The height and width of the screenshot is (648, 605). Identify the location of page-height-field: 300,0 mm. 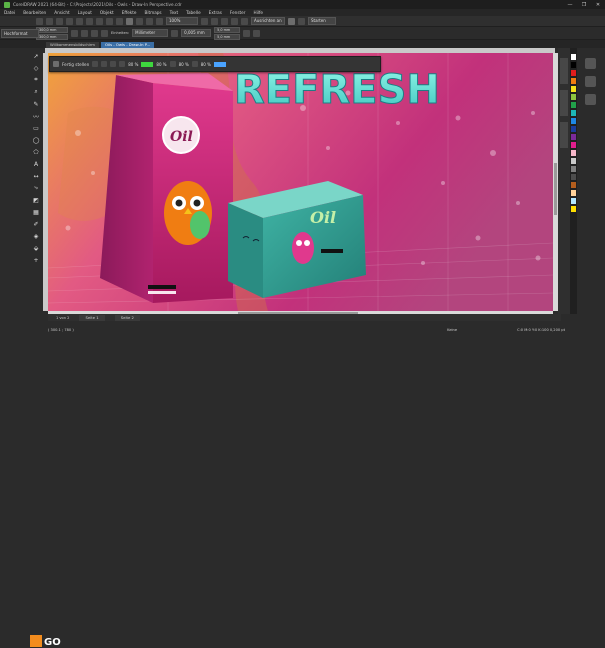
(52, 36).